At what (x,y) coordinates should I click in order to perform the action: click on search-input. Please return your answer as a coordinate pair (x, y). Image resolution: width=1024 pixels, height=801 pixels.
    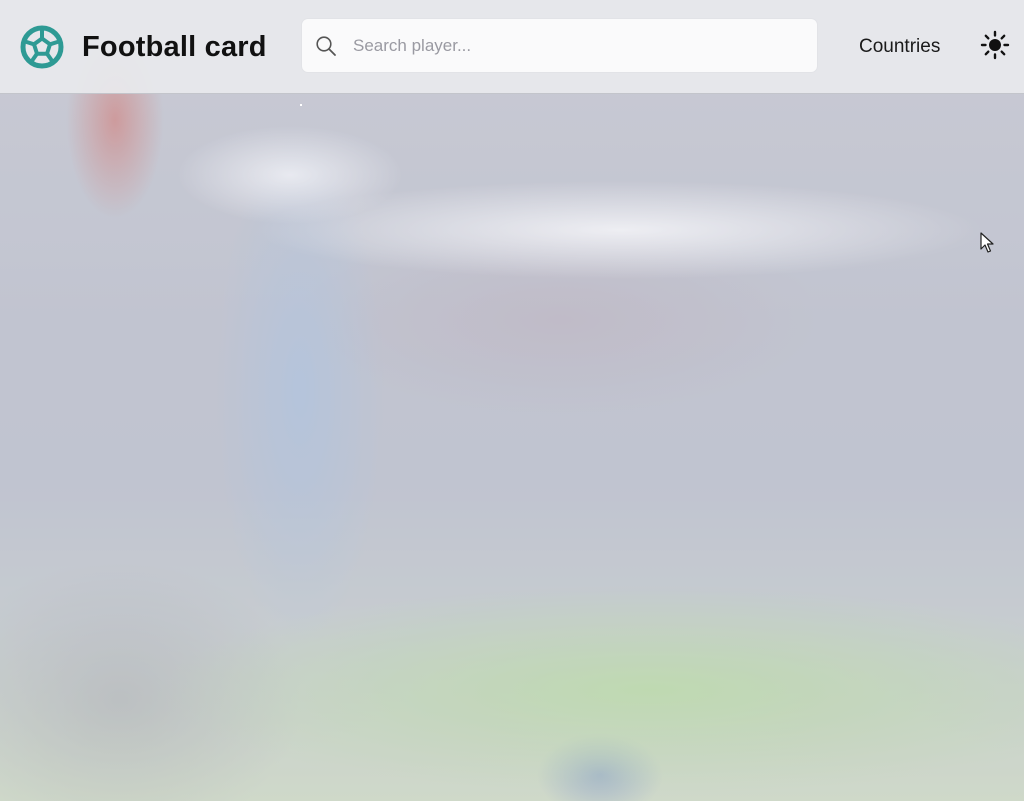
    Looking at the image, I should click on (573, 45).